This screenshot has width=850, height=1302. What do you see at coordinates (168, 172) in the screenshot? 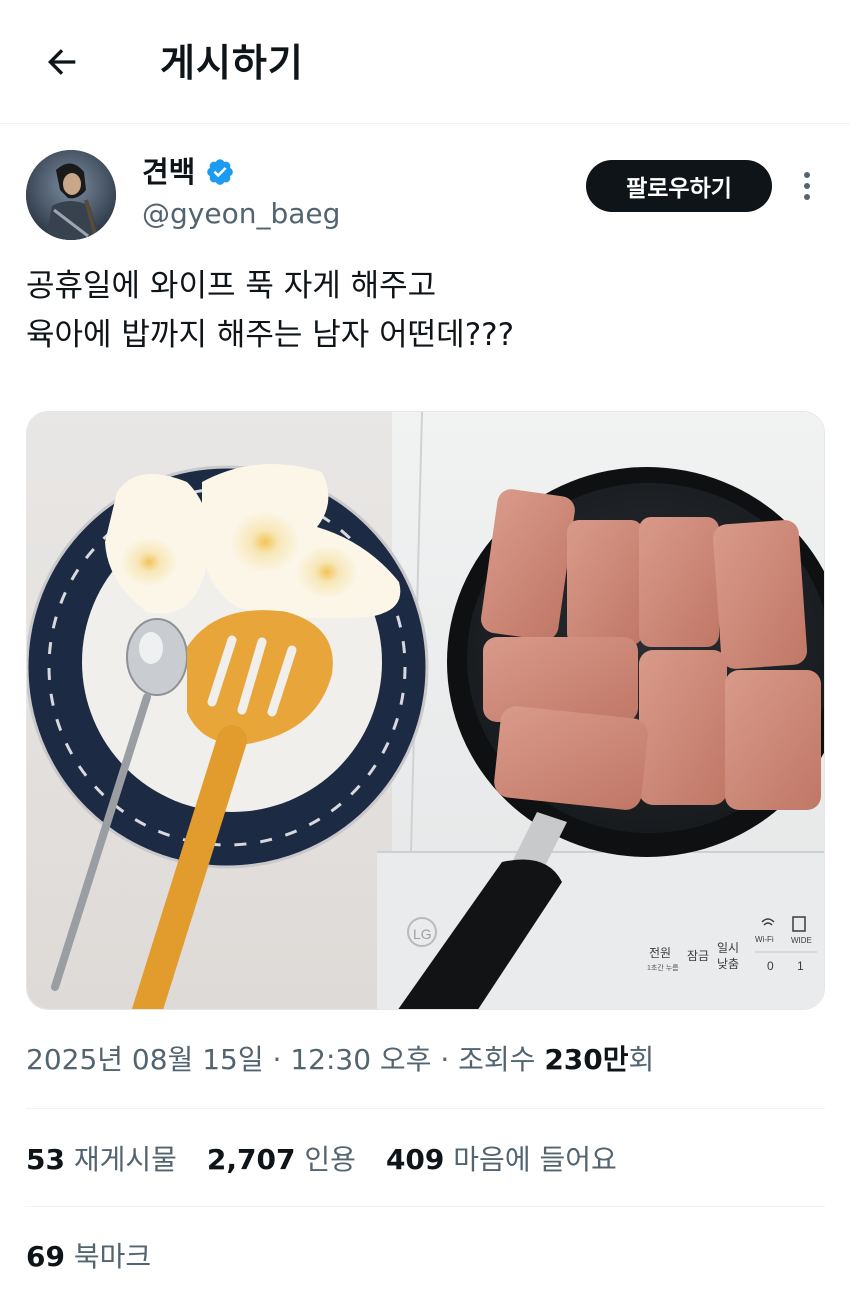
I see `author-display-name: 견백` at bounding box center [168, 172].